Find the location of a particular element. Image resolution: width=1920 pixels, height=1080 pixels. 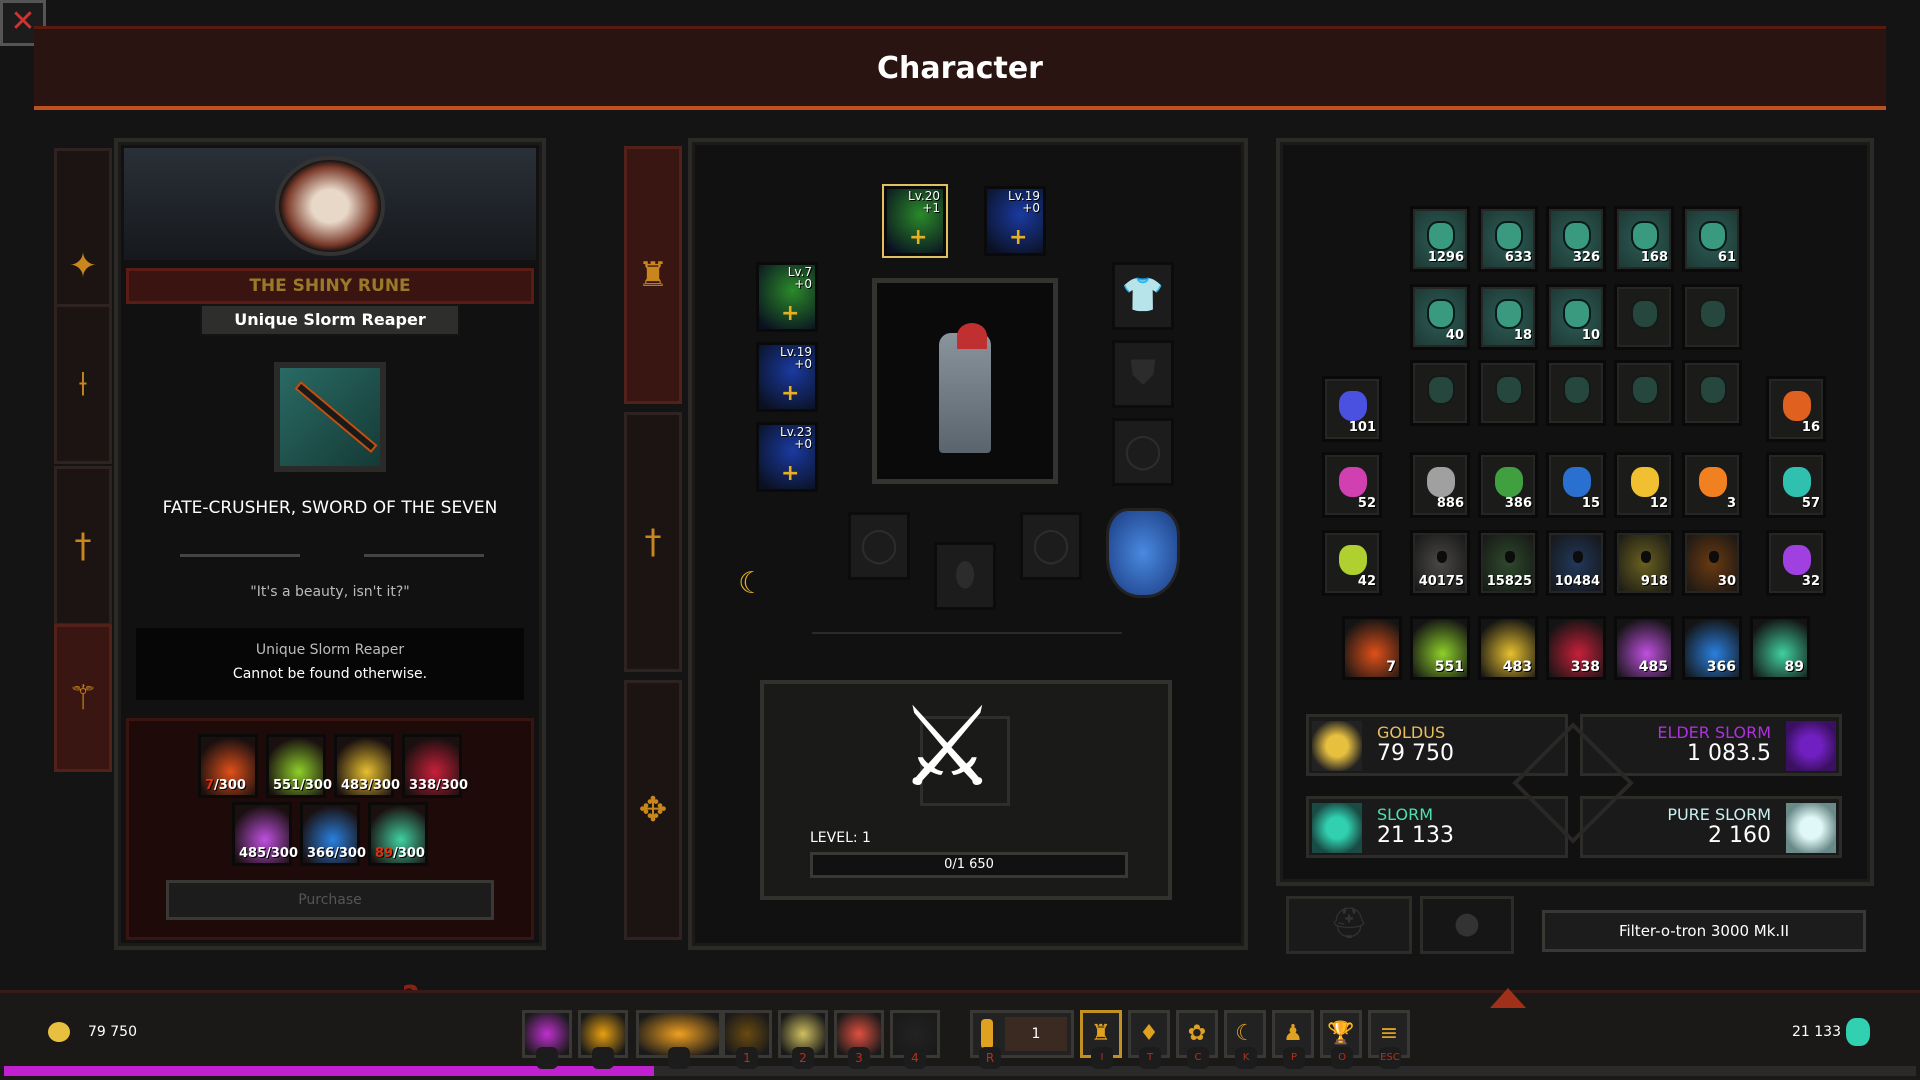

element-slot: 338 is located at coordinates (1576, 648).